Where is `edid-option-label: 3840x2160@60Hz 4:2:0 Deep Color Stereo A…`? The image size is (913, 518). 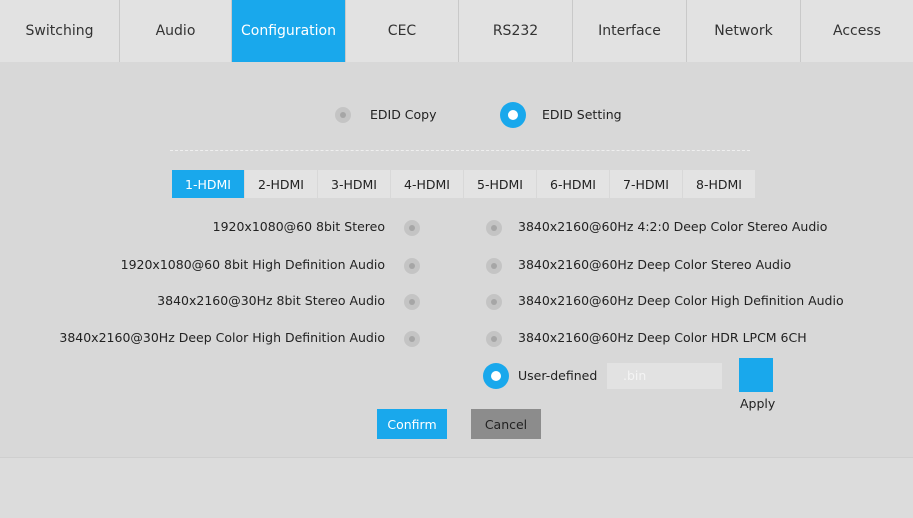
edid-option-label: 3840x2160@60Hz 4:2:0 Deep Color Stereo A… is located at coordinates (673, 226).